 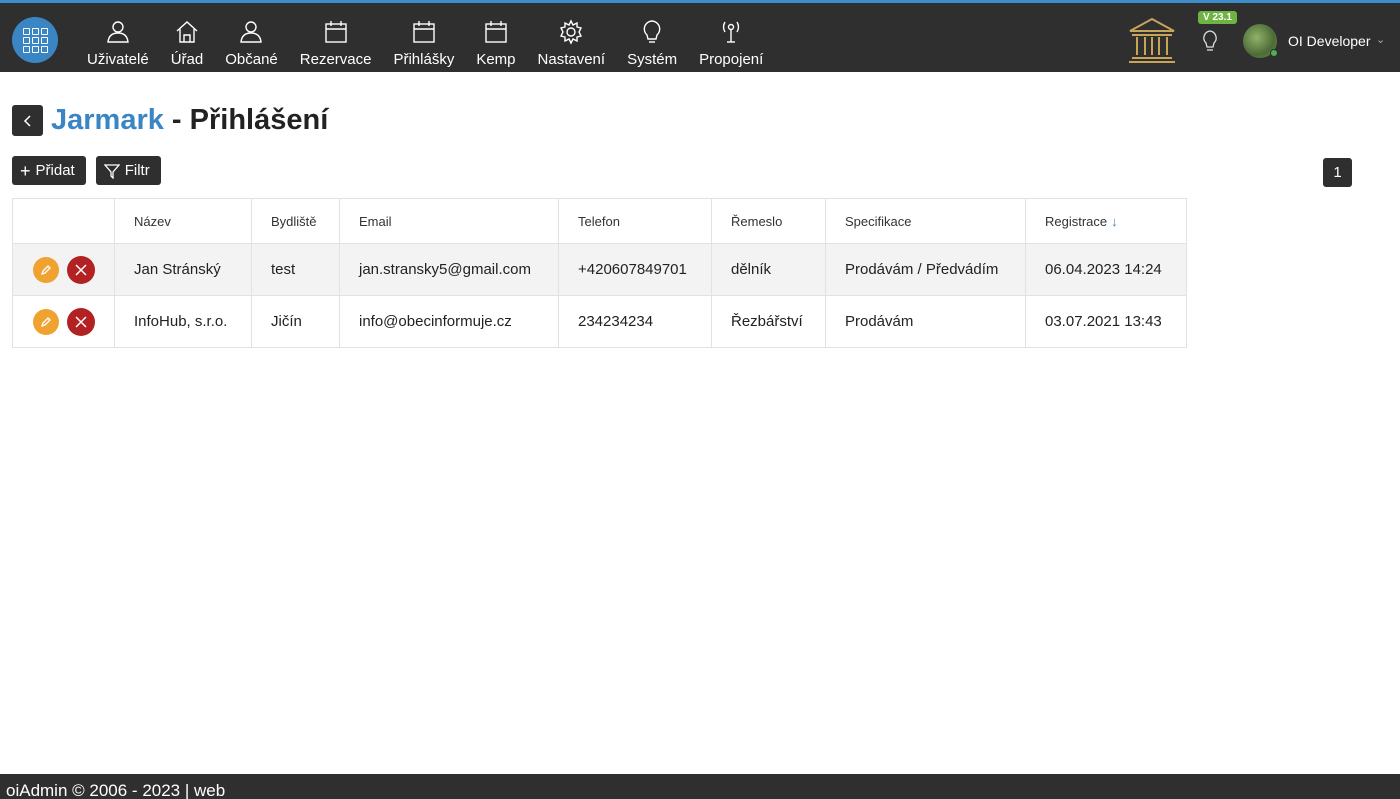 What do you see at coordinates (449, 321) in the screenshot?
I see `cell-email: info@obecinformuje.cz` at bounding box center [449, 321].